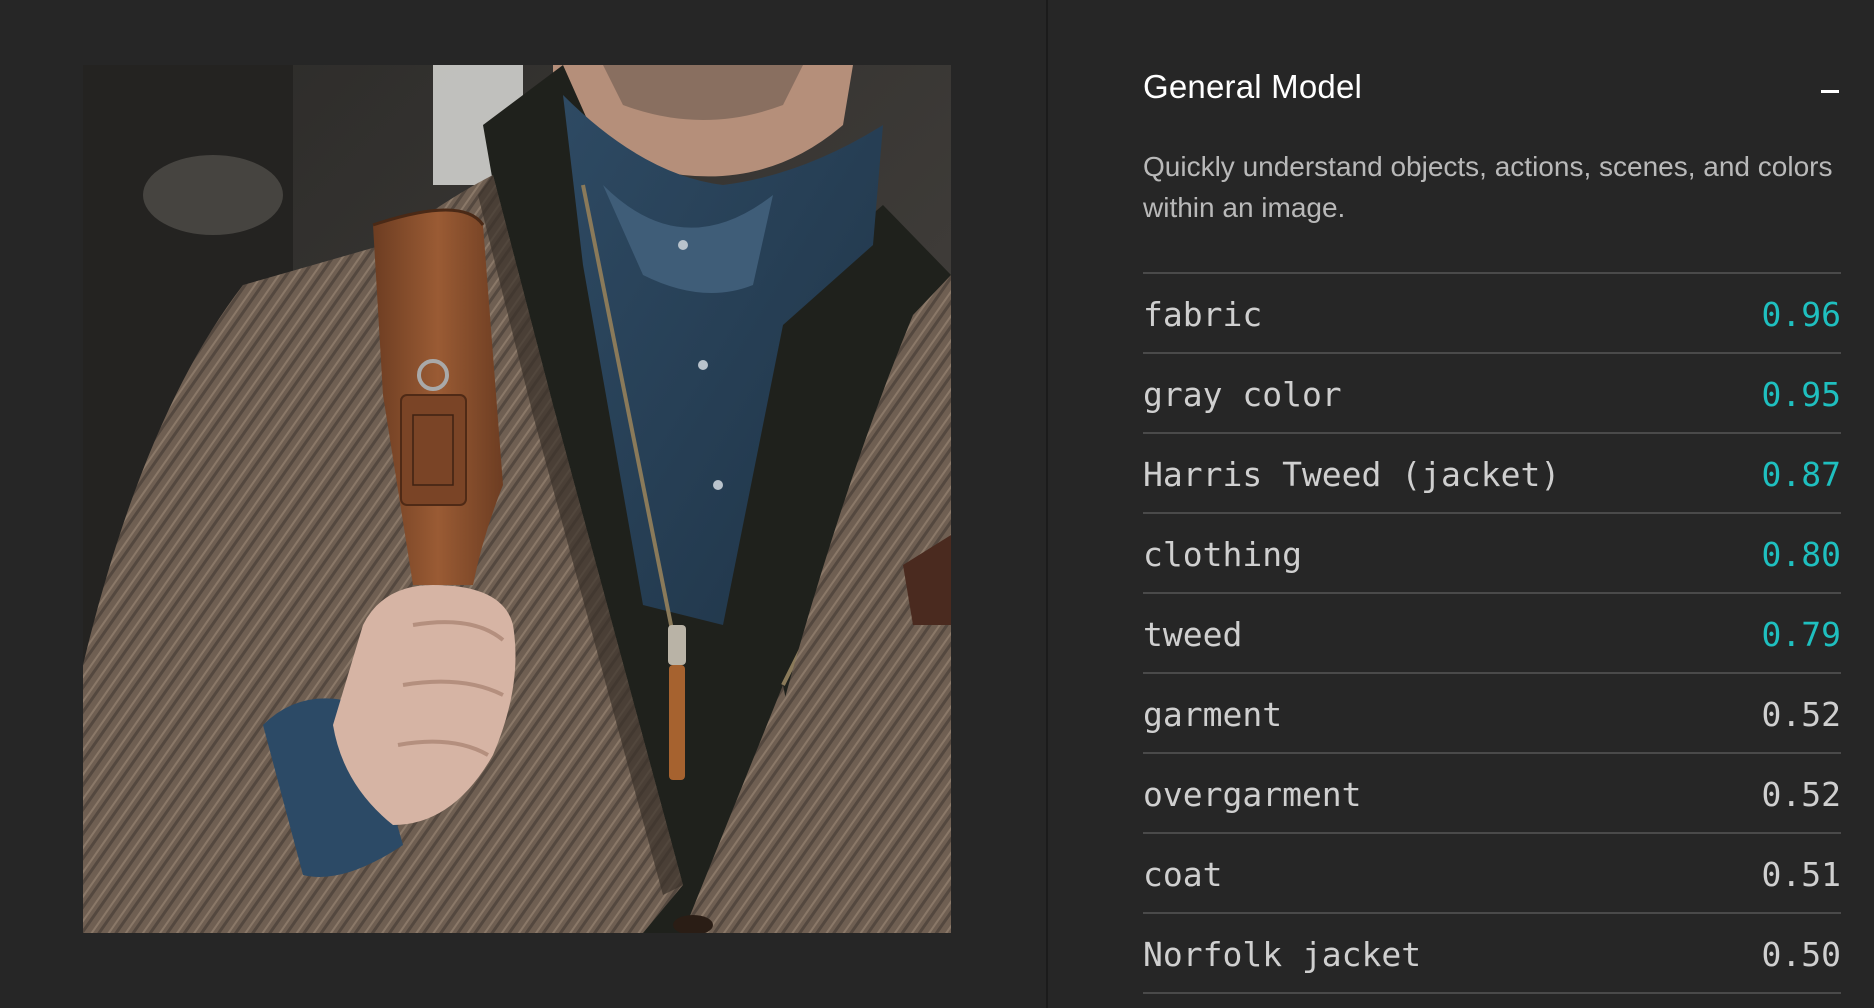  I want to click on concept-name: tweed, so click(1193, 634).